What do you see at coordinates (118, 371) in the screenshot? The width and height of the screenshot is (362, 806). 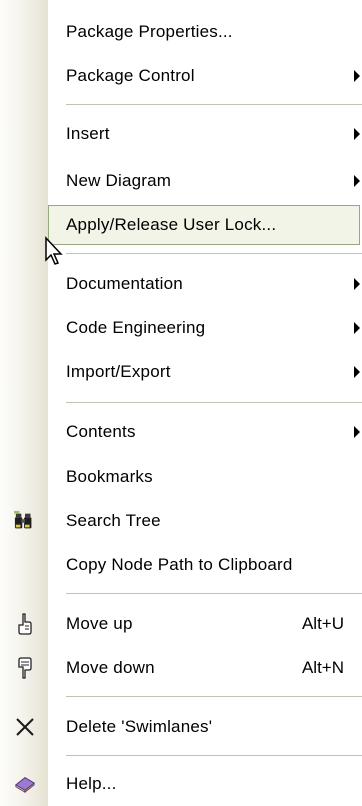 I see `menu-item-label: Import/Export` at bounding box center [118, 371].